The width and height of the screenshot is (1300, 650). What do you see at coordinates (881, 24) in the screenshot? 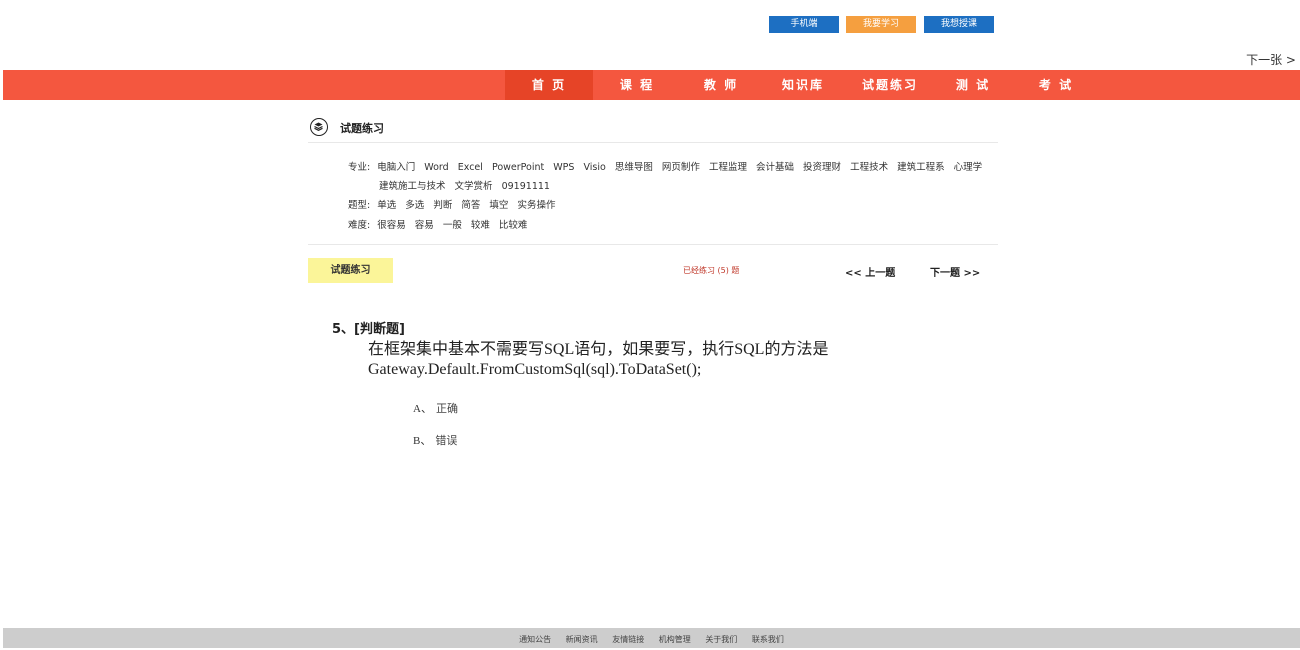
I see `want-to-learn-button: 我要学习` at bounding box center [881, 24].